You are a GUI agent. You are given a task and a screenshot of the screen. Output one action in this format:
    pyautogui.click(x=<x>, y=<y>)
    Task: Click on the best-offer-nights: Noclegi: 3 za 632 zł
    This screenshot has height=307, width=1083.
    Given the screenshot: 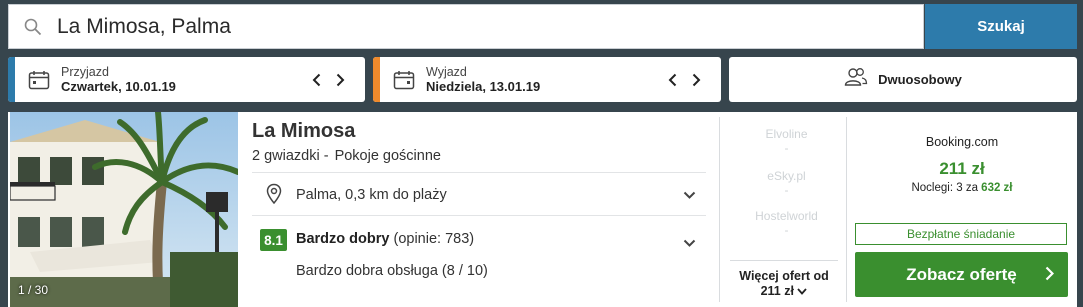 What is the action you would take?
    pyautogui.click(x=962, y=188)
    